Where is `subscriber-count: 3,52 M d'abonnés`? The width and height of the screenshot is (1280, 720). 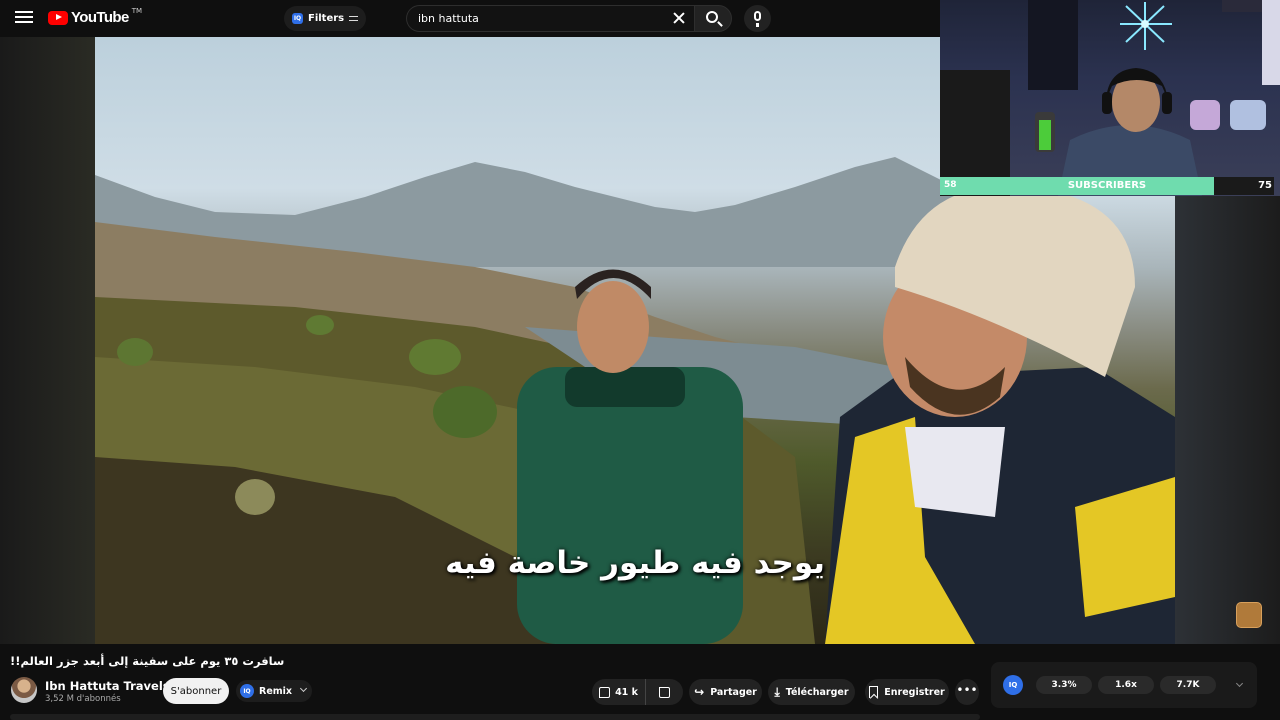 subscriber-count: 3,52 M d'abonnés is located at coordinates (83, 699).